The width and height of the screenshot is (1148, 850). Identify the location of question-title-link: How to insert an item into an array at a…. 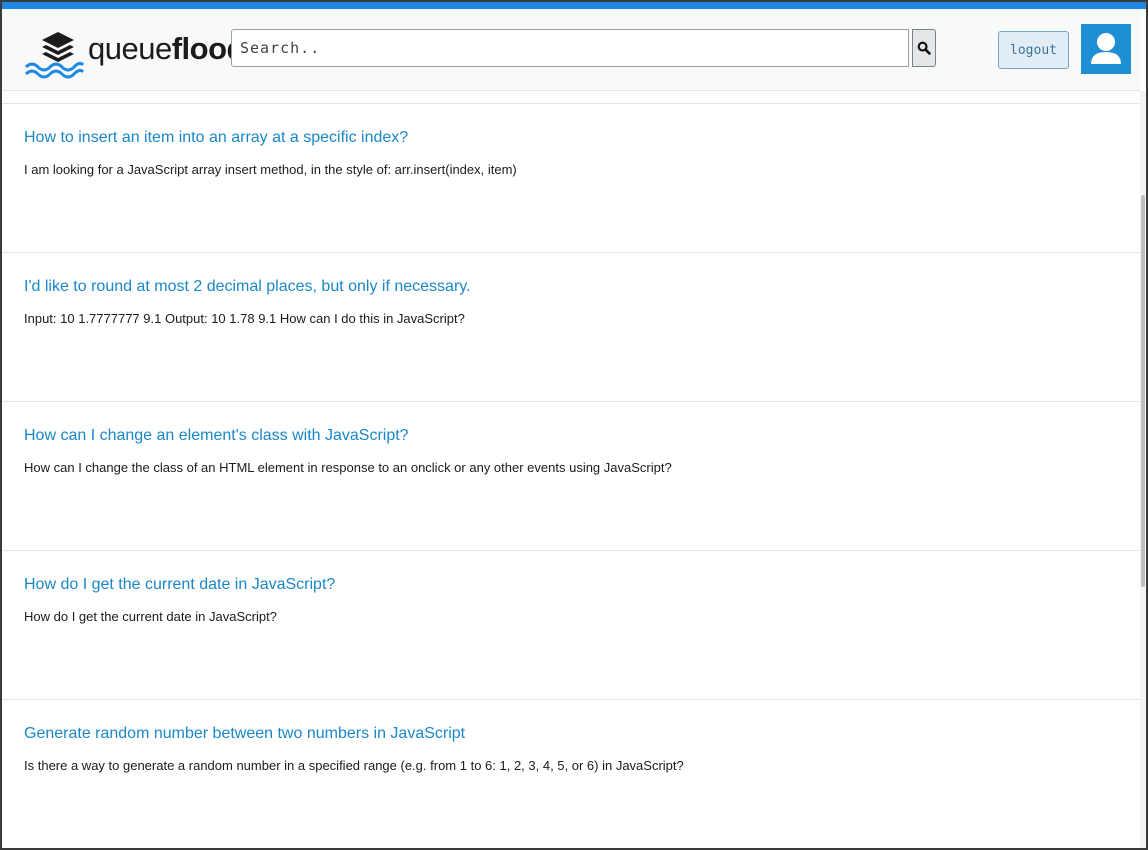
(216, 138).